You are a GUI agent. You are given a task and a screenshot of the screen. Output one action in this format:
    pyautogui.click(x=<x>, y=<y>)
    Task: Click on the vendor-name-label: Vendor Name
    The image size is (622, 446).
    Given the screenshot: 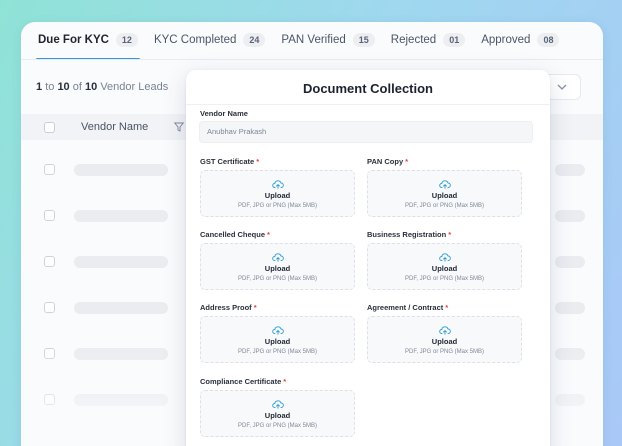 What is the action you would take?
    pyautogui.click(x=224, y=113)
    